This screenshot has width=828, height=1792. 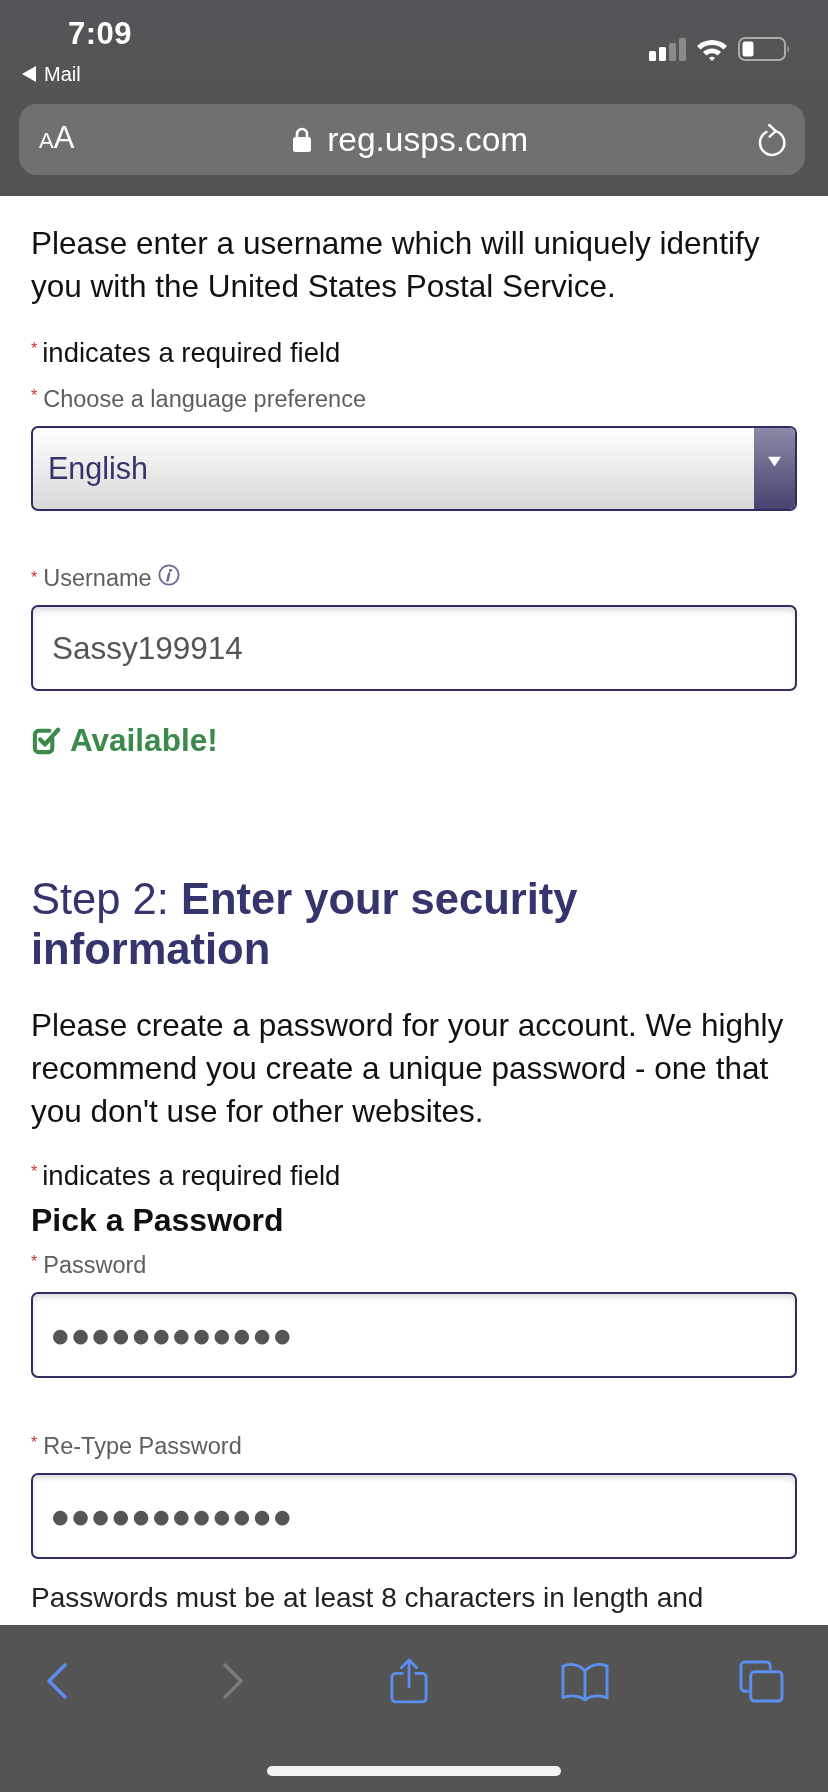 I want to click on field-label: Password, so click(x=95, y=1265).